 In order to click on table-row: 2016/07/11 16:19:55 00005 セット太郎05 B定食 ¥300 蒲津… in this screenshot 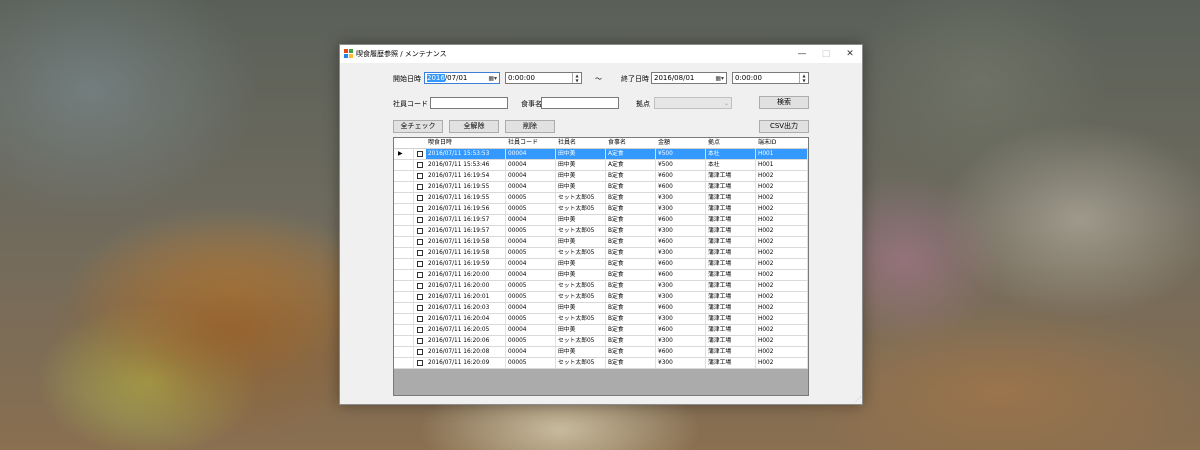, I will do `click(601, 198)`.